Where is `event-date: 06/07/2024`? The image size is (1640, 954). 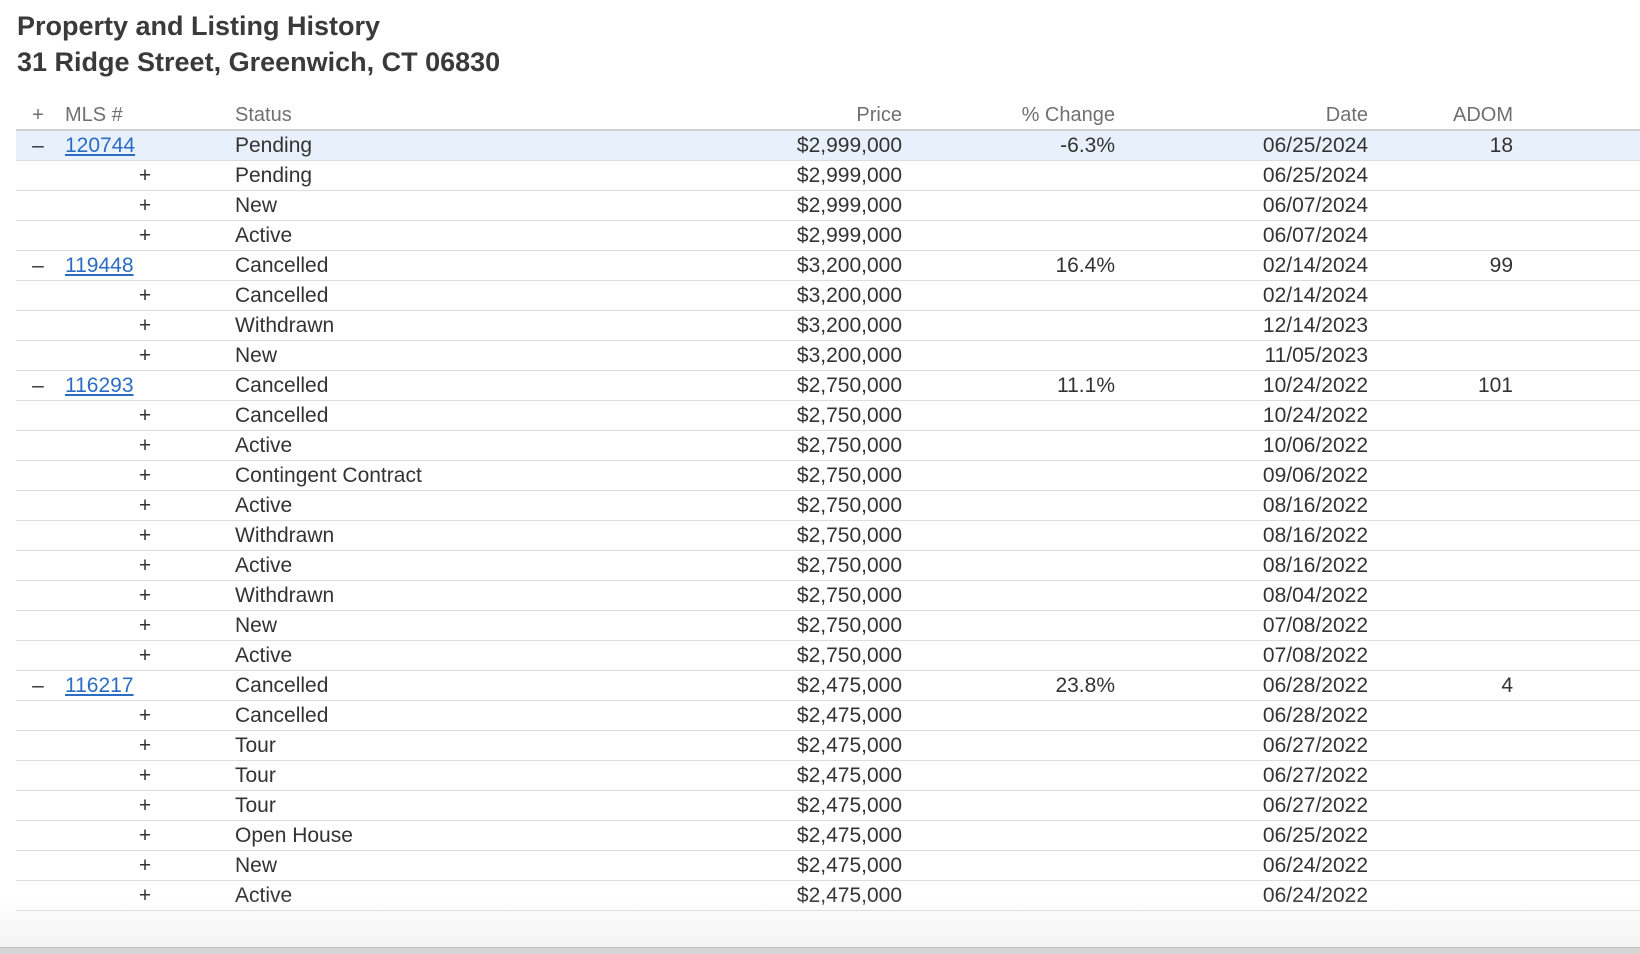
event-date: 06/07/2024 is located at coordinates (1315, 235).